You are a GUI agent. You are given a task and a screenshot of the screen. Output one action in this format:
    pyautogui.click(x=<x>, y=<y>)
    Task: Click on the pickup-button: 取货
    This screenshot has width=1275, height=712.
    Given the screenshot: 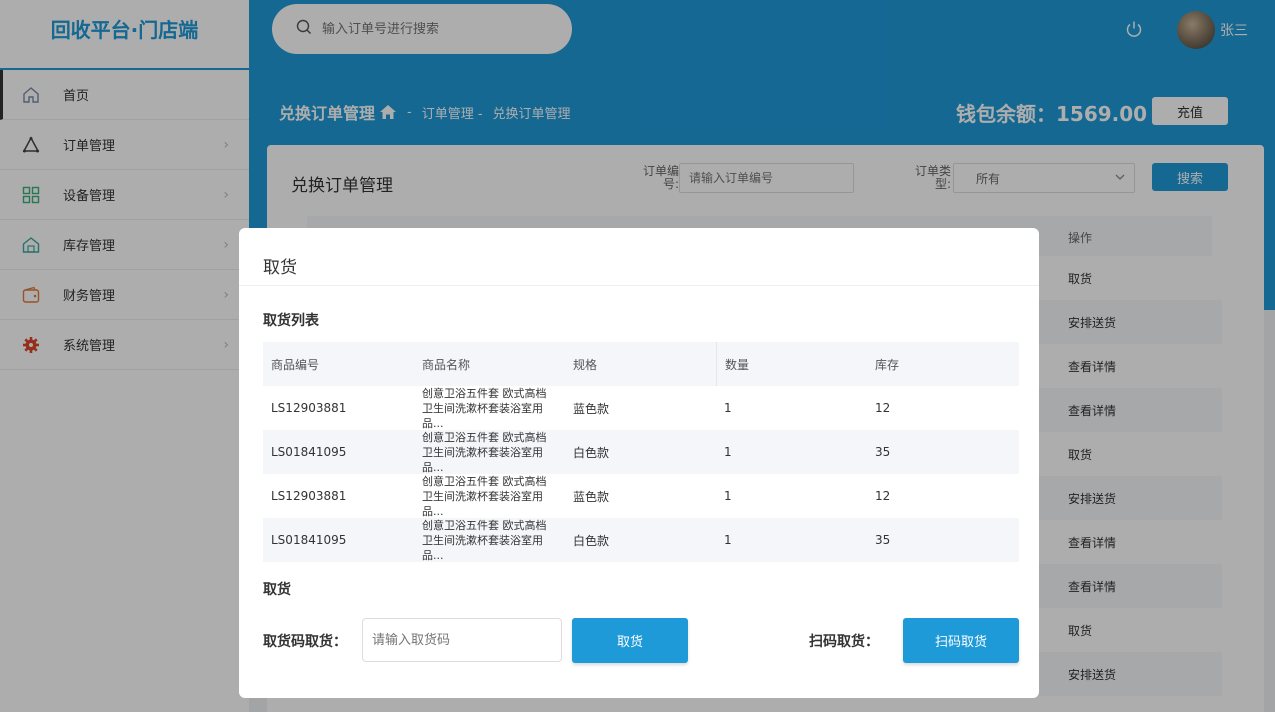 What is the action you would take?
    pyautogui.click(x=630, y=640)
    